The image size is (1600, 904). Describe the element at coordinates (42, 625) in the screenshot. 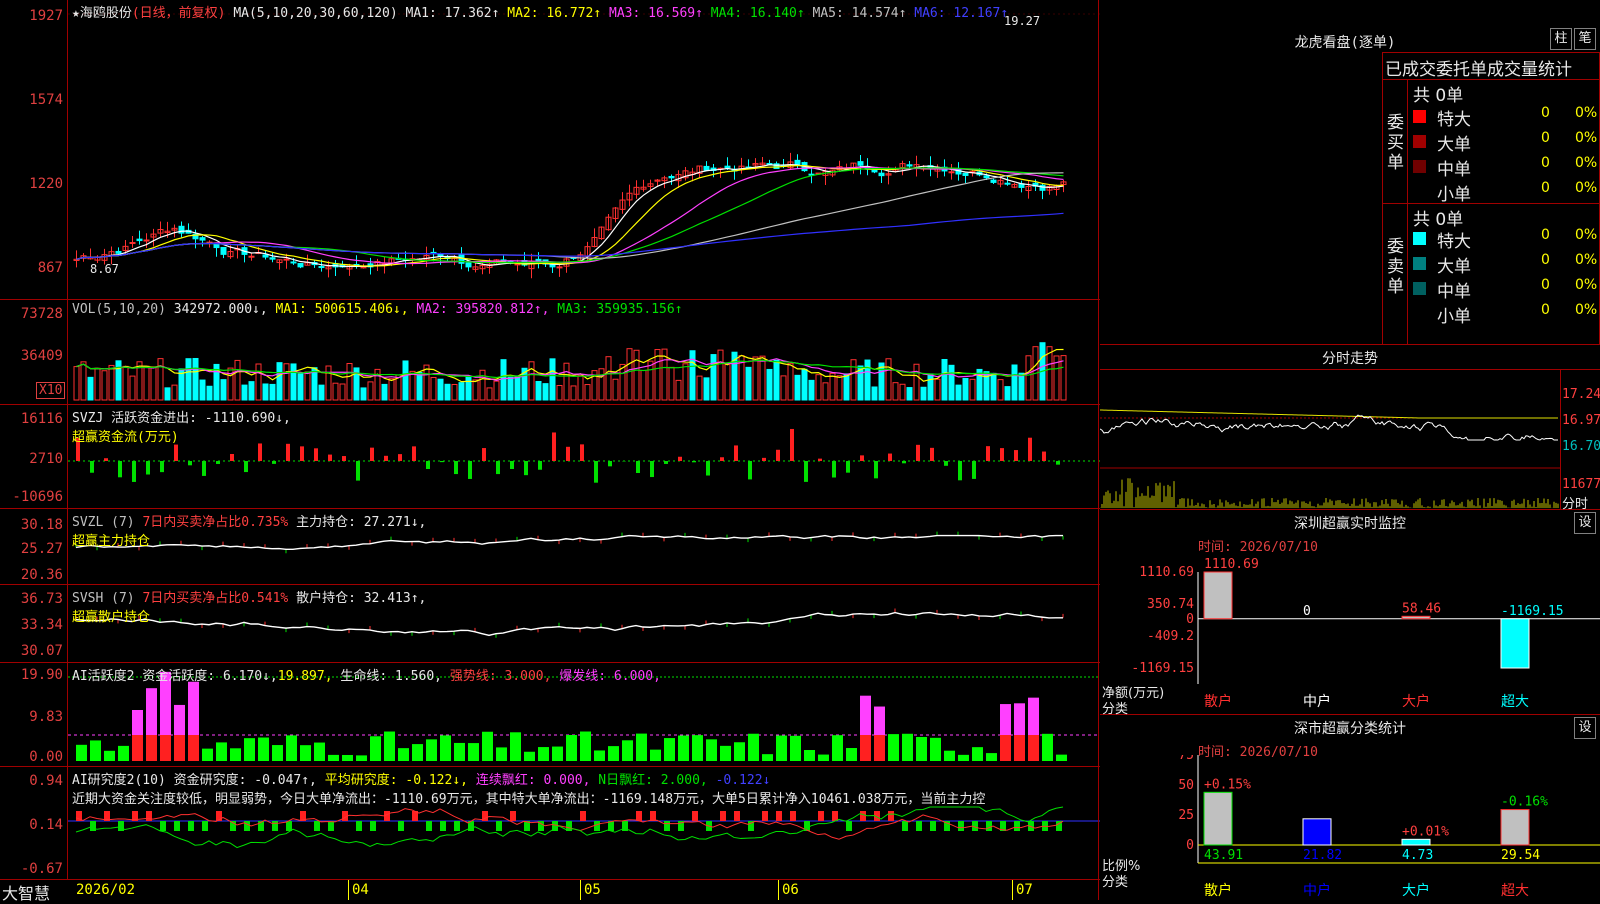

I see `svsh-tick: 33.34` at that location.